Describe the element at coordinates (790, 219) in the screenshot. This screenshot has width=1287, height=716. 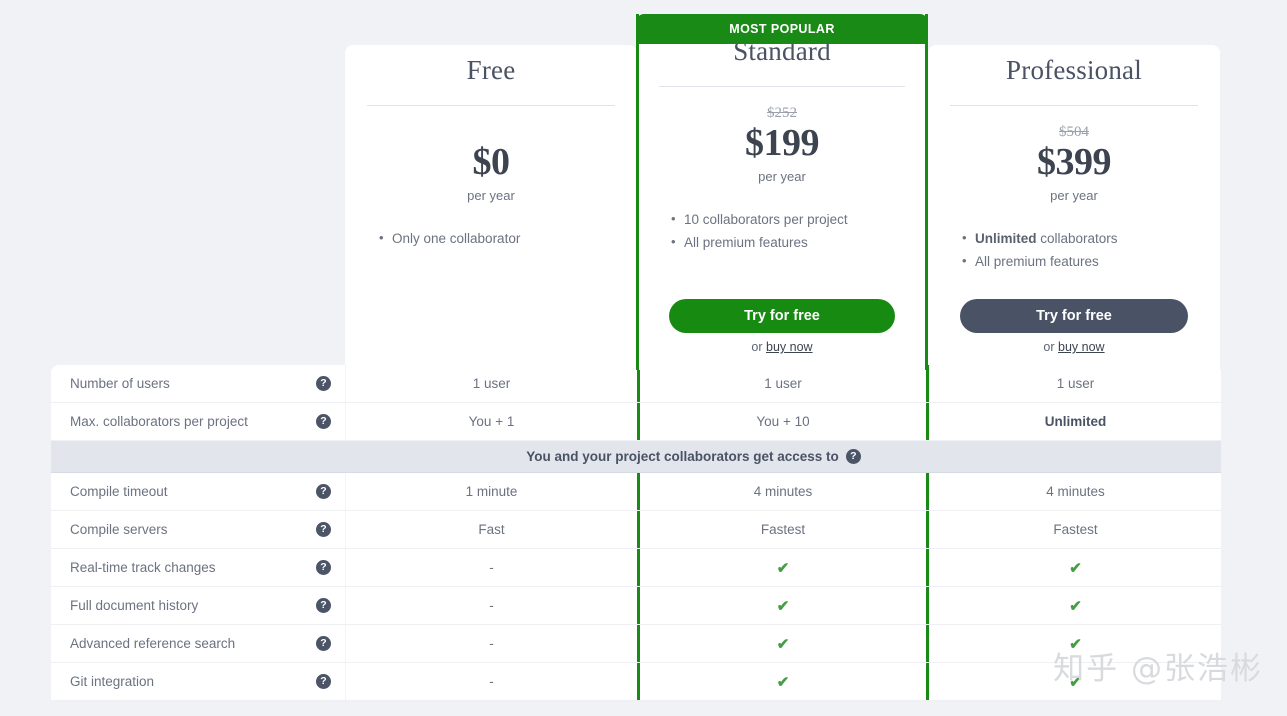
I see `list-item: 10 collaborators per project` at that location.